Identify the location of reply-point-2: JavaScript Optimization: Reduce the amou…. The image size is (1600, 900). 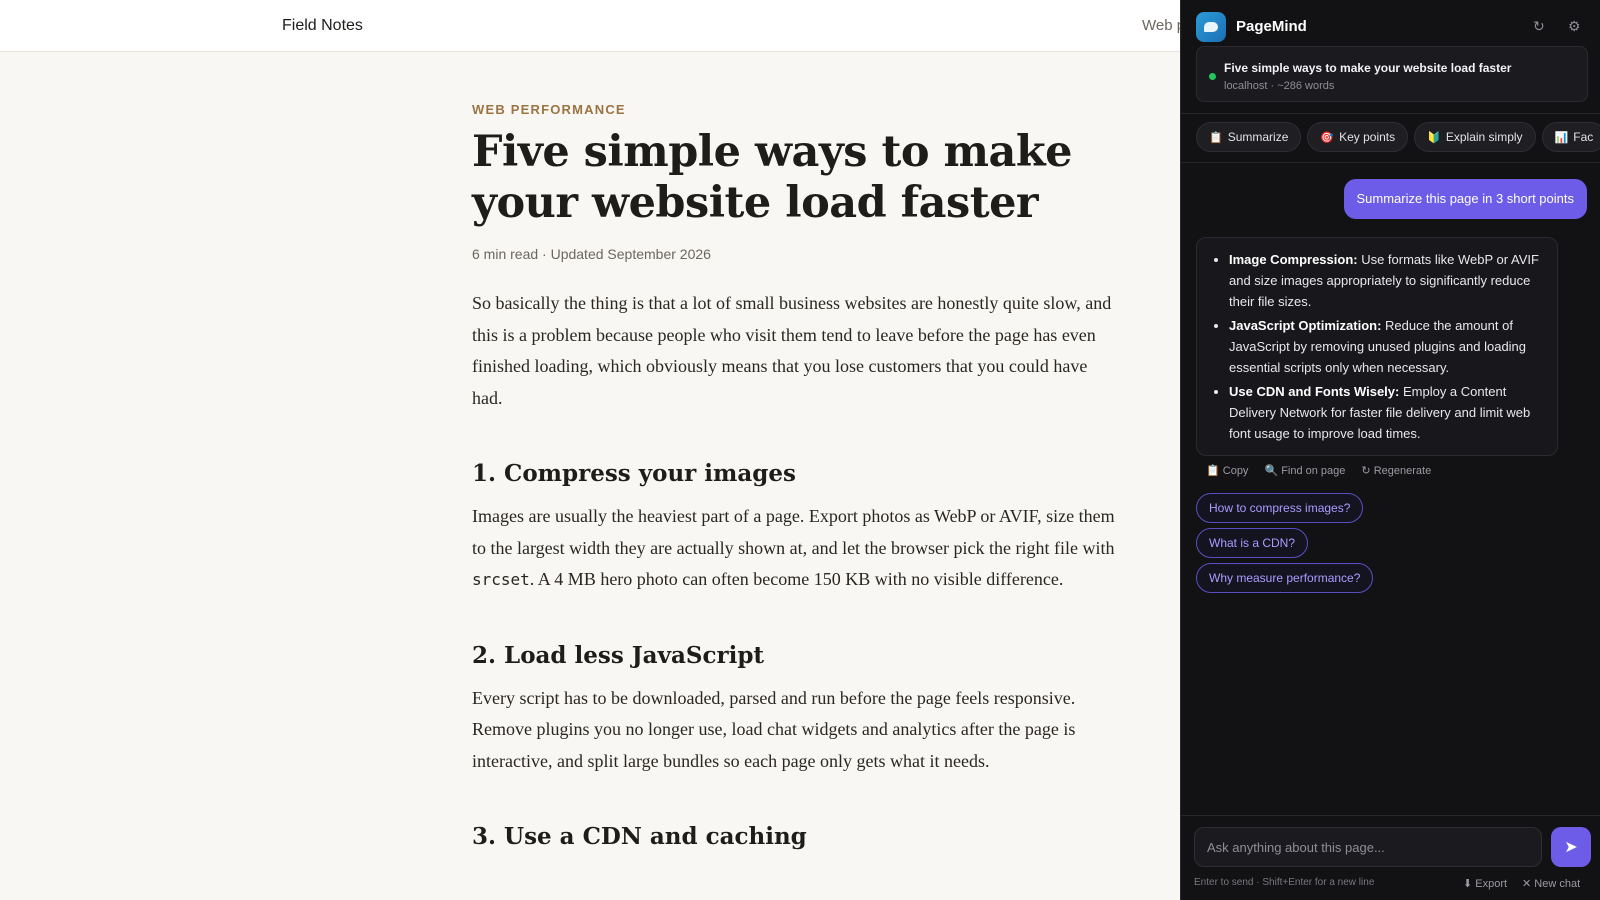
(1387, 346).